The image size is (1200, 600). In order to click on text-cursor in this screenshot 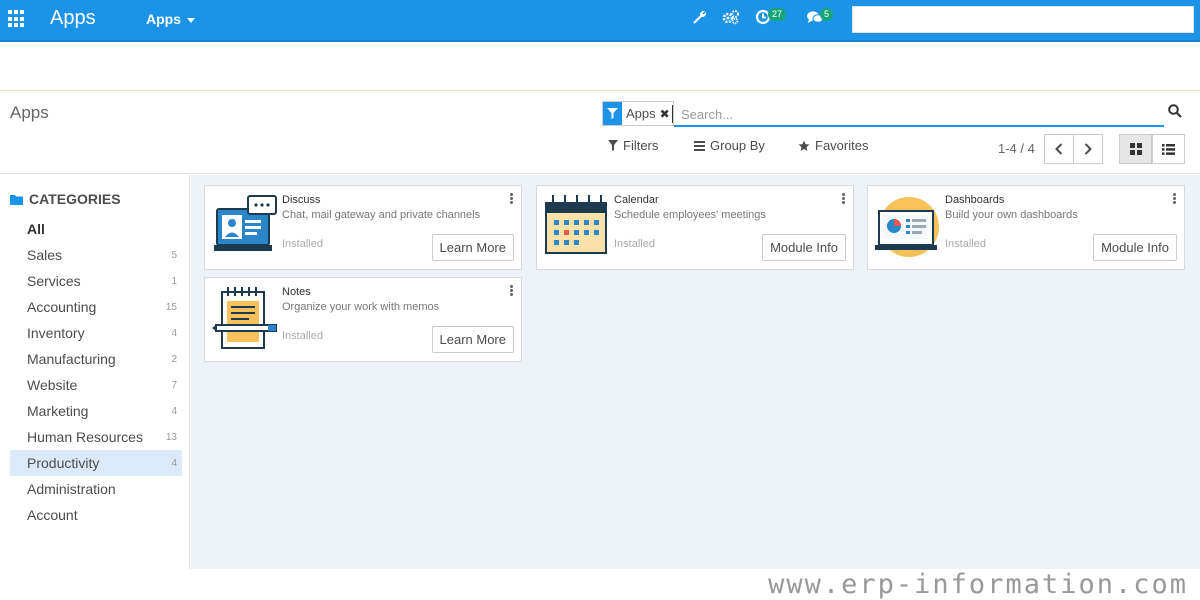, I will do `click(672, 114)`.